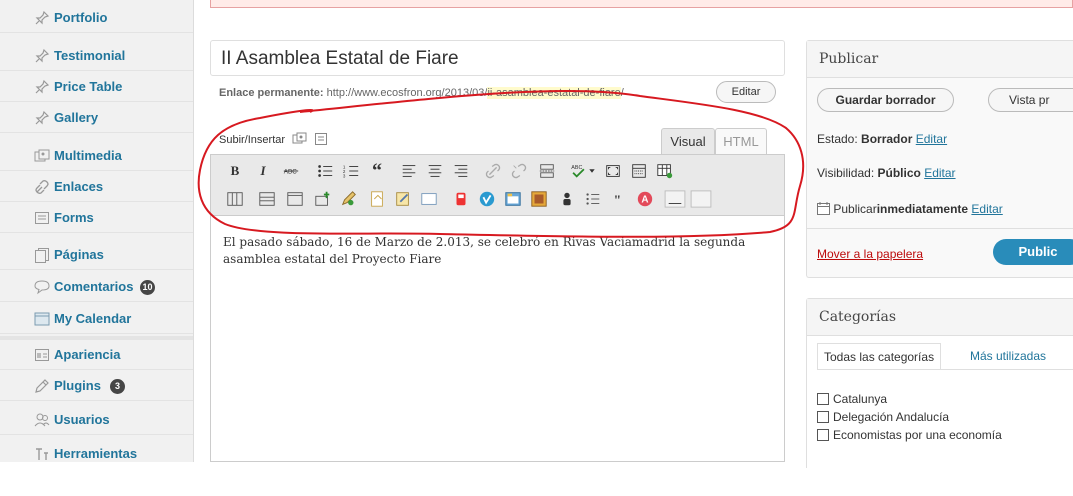  Describe the element at coordinates (497, 58) in the screenshot. I see `post-title-input: II Asamblea Estatal de Fiare` at that location.